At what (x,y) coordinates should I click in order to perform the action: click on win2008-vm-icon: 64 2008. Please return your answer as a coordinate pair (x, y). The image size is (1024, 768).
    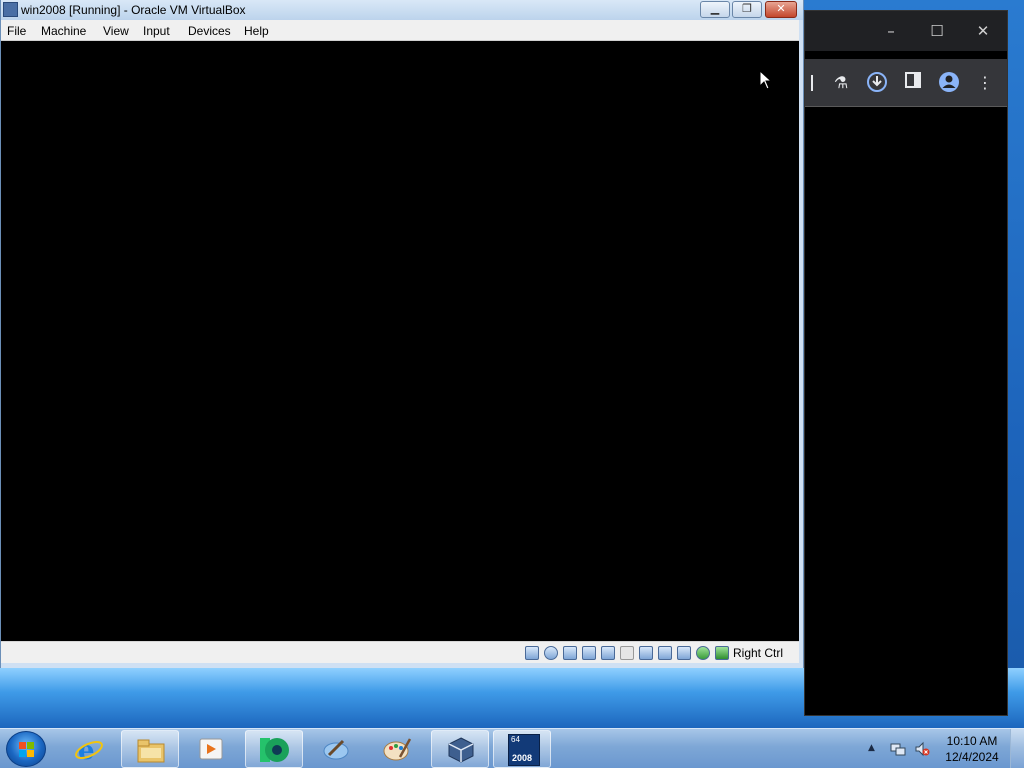
    Looking at the image, I should click on (524, 750).